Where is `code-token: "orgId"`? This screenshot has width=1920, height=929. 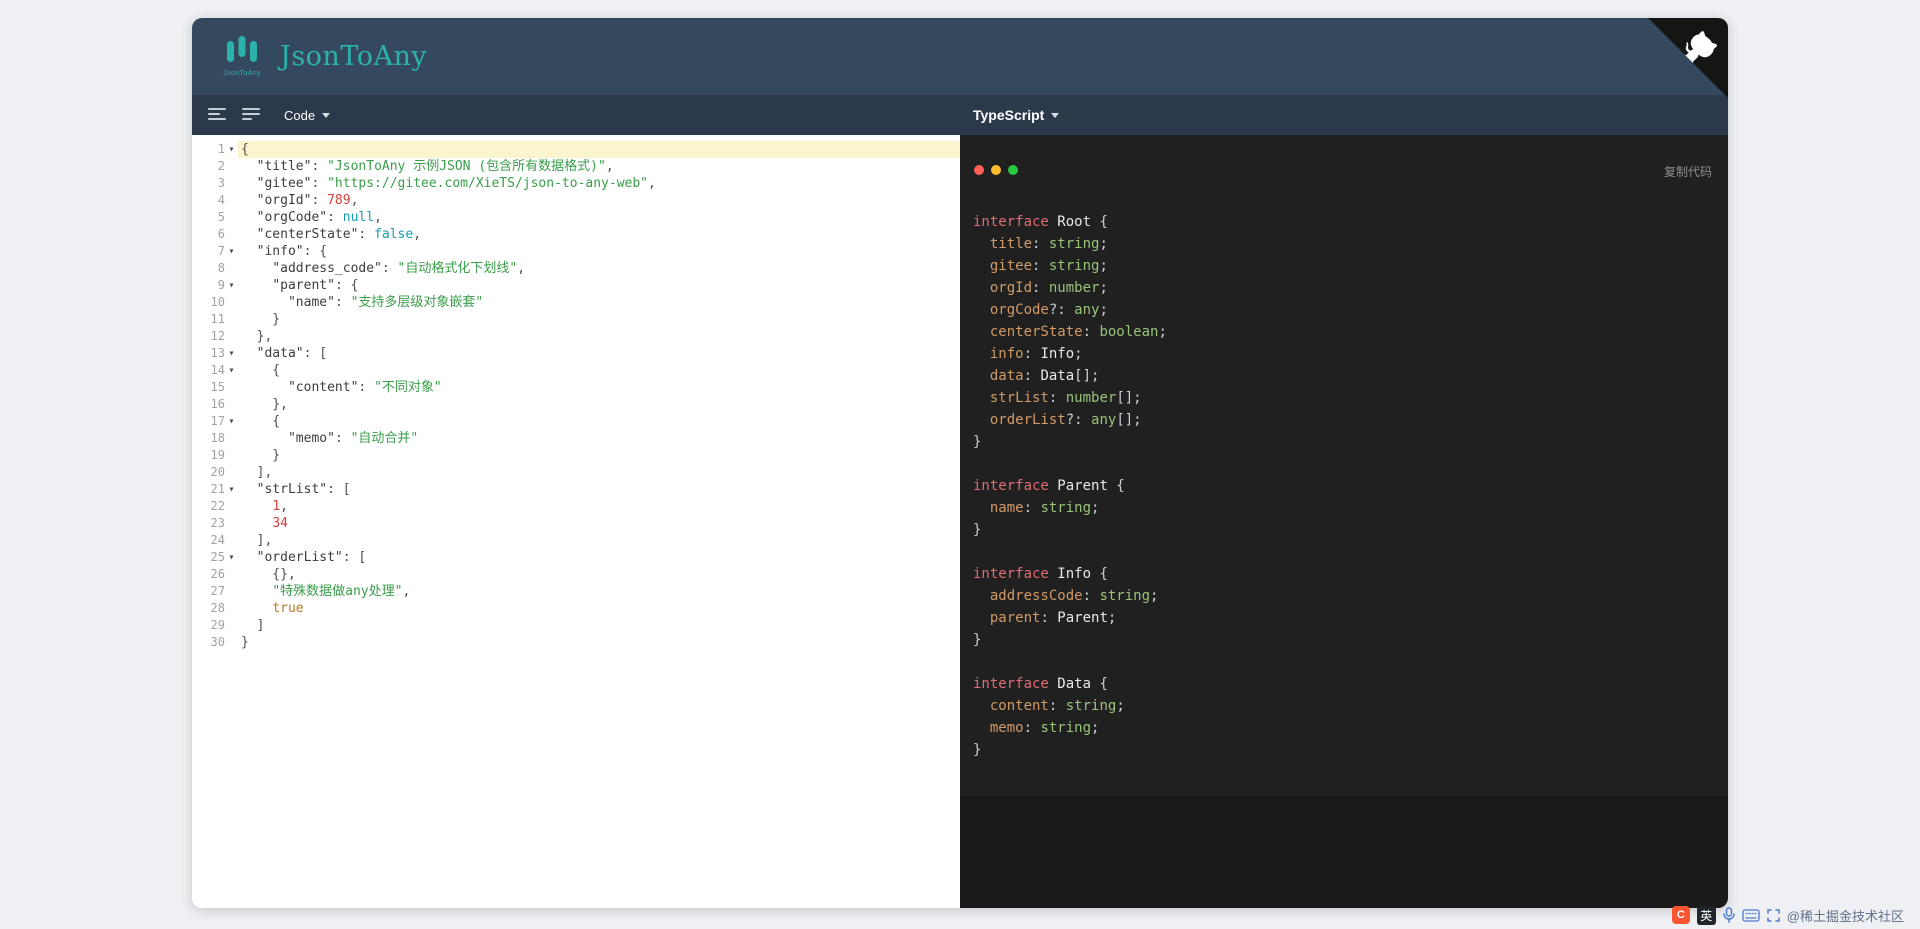
code-token: "orgId" is located at coordinates (284, 200).